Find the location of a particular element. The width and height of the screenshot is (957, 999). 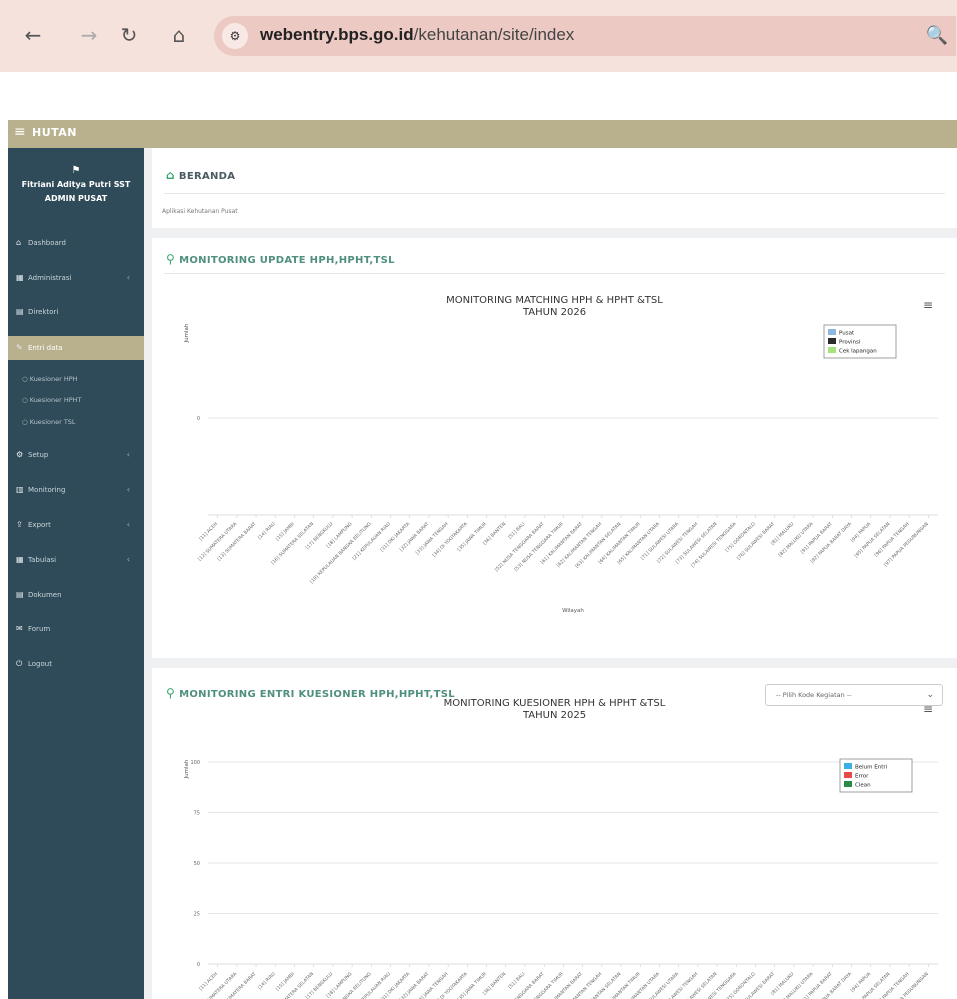

beranda-panel: ⌂ BERANDA Aplikasi Kehutanan Pusat is located at coordinates (554, 188).